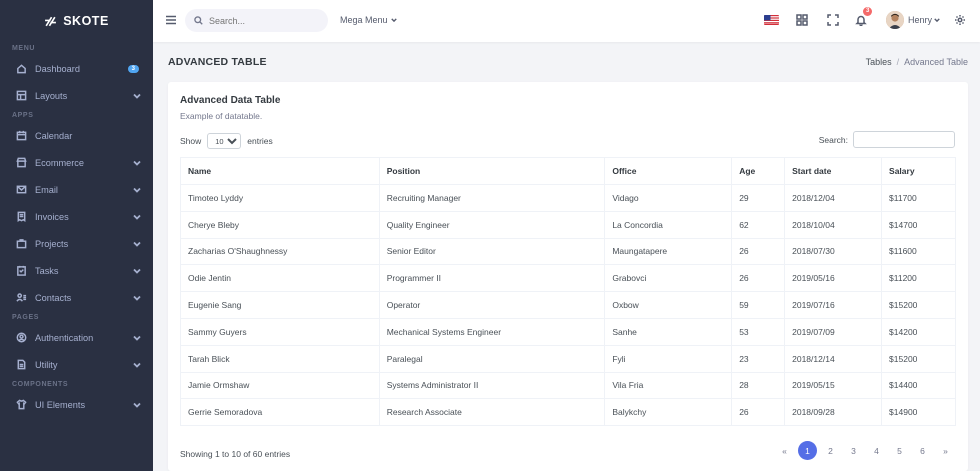 Image resolution: width=980 pixels, height=471 pixels. What do you see at coordinates (833, 171) in the screenshot?
I see `column-header: Start date` at bounding box center [833, 171].